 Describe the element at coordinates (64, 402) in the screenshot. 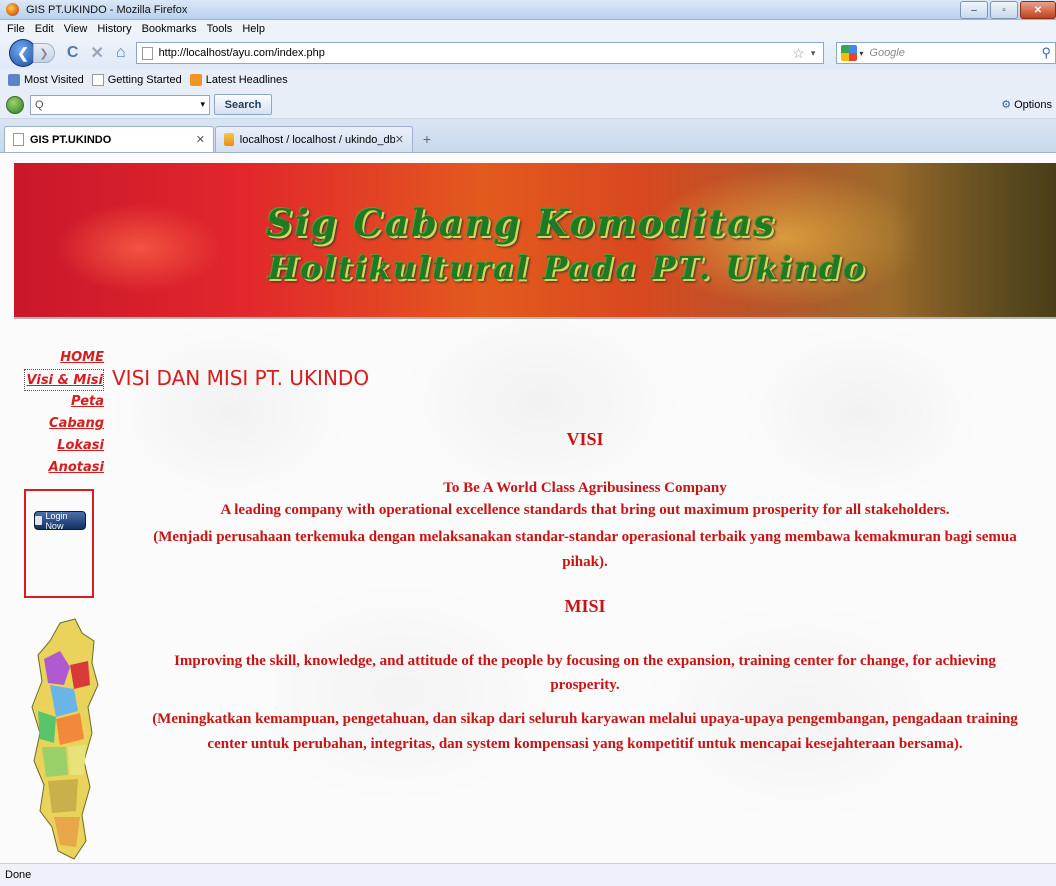

I see `nav-link-peta: Peta` at that location.